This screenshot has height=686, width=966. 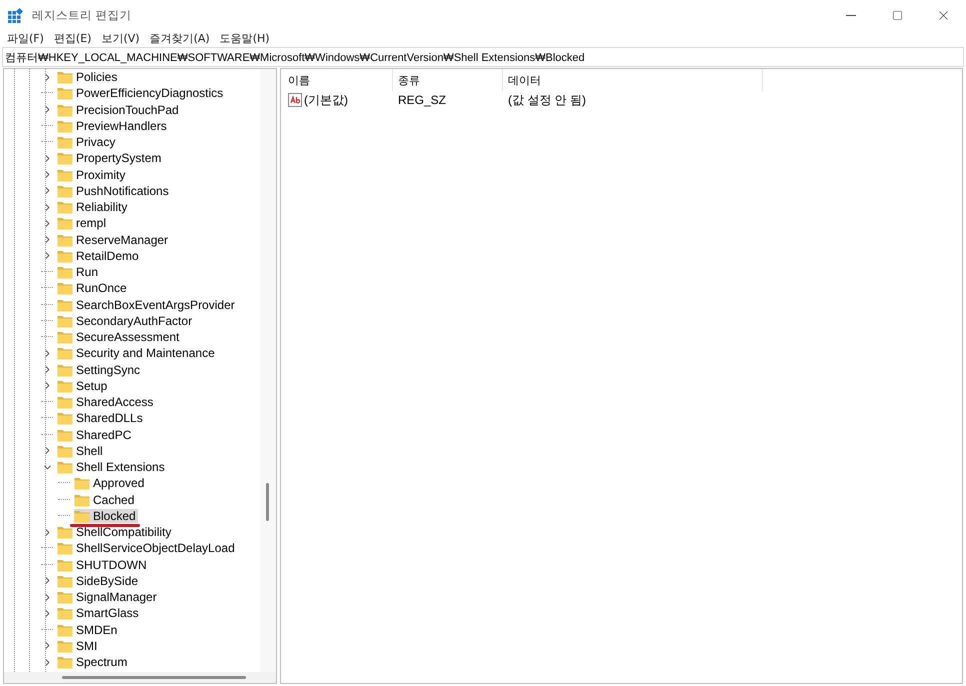 I want to click on tree-item: rempl, so click(x=91, y=223).